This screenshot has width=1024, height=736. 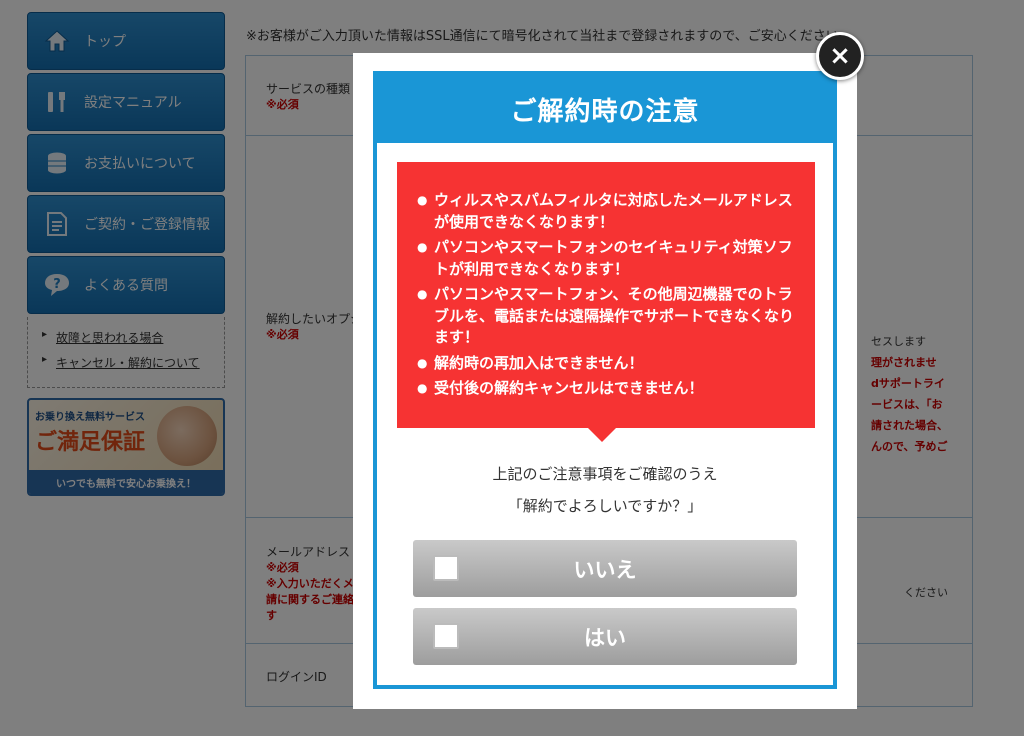 I want to click on no-button: いいえ, so click(x=605, y=568).